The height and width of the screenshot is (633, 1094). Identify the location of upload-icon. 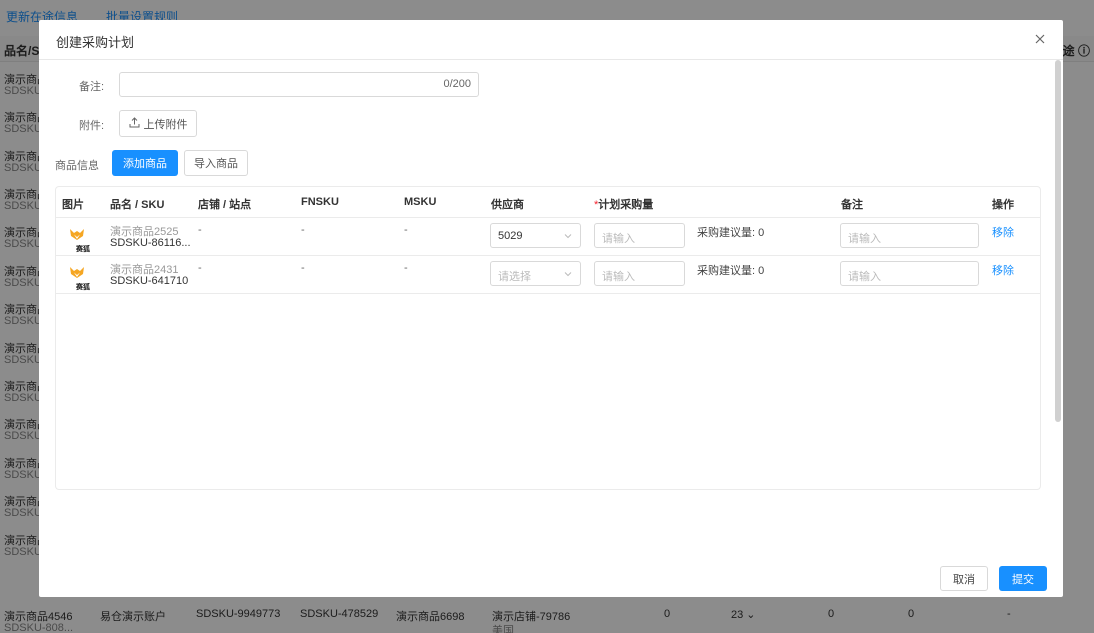
(134, 123).